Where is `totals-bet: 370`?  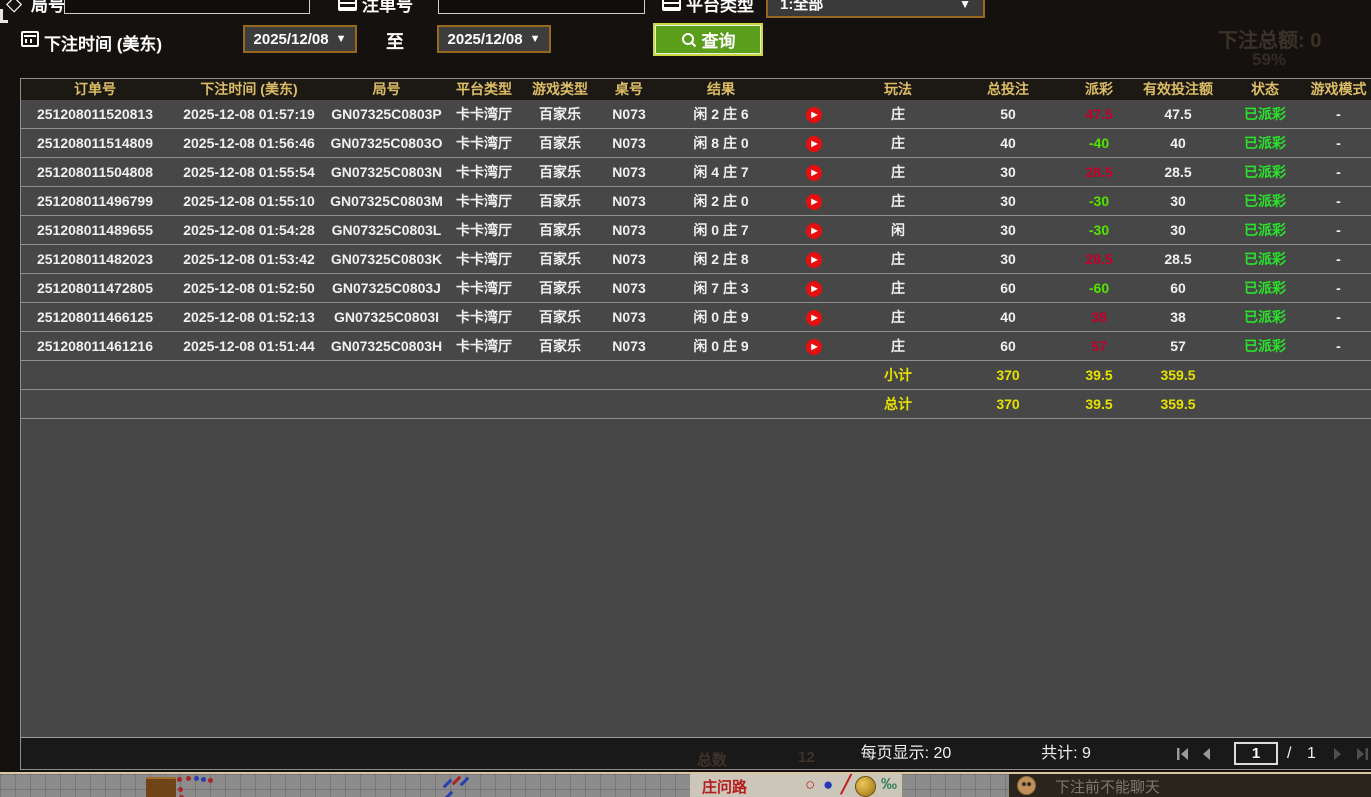 totals-bet: 370 is located at coordinates (1008, 375).